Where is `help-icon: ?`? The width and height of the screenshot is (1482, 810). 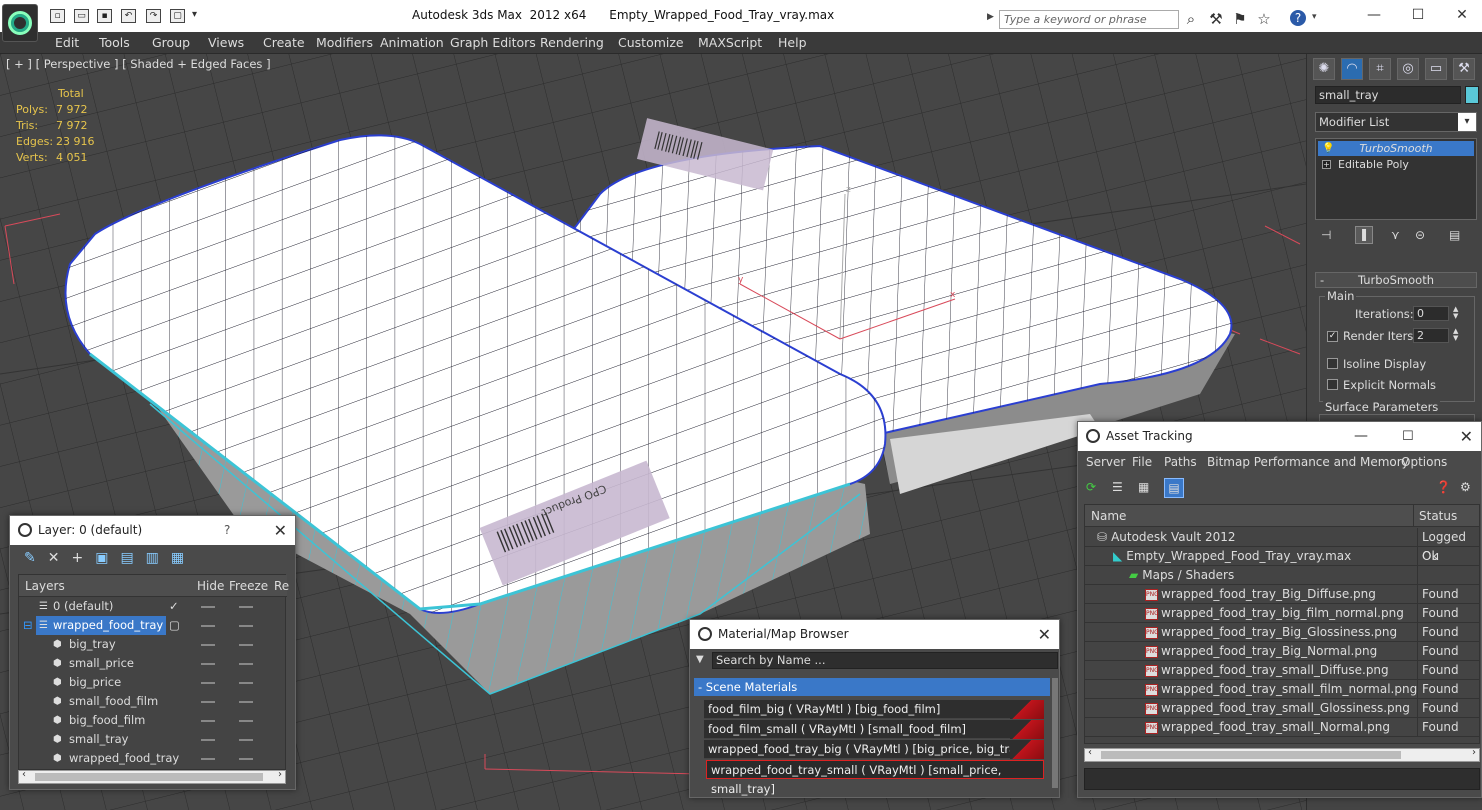 help-icon: ? is located at coordinates (1298, 18).